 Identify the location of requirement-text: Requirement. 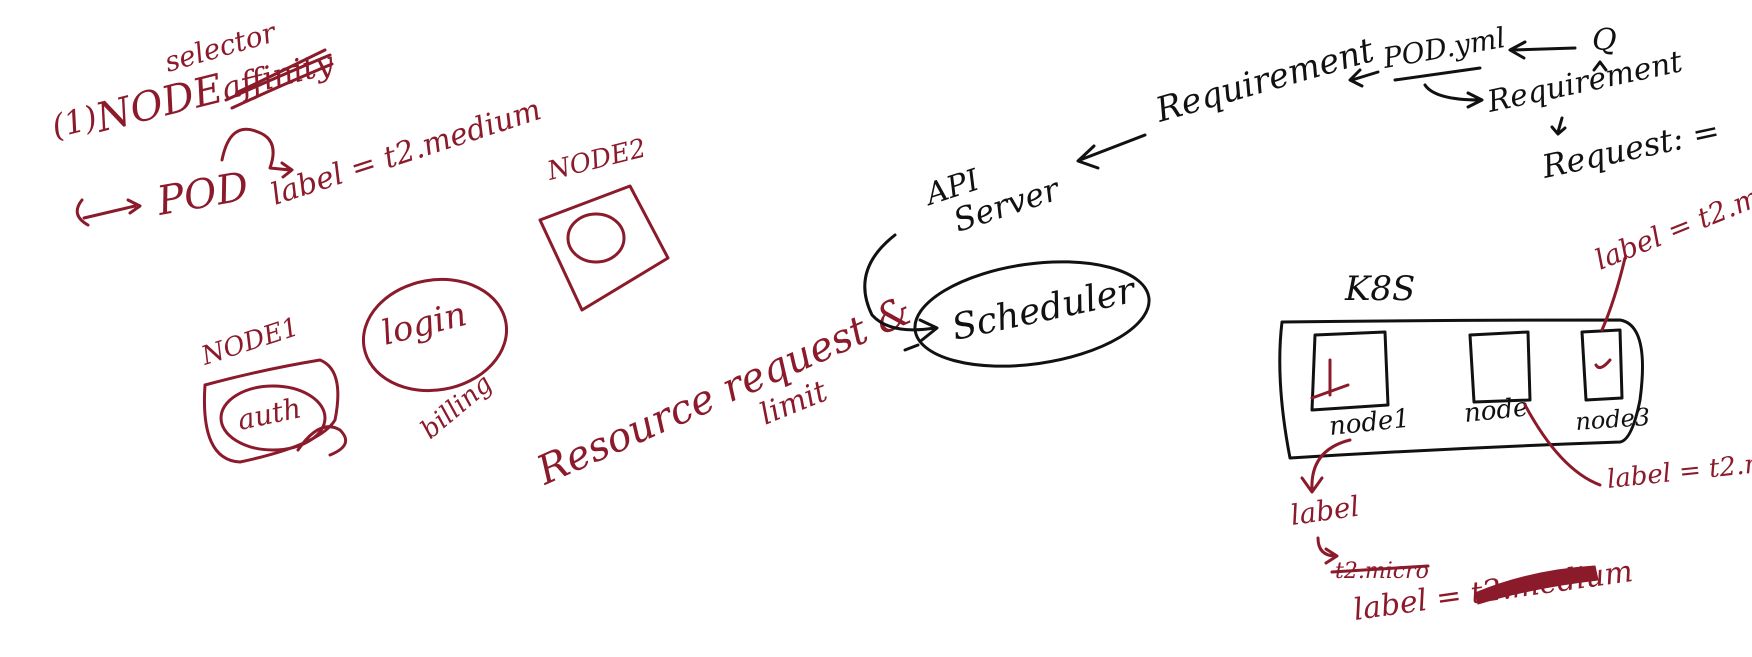
(1264, 80).